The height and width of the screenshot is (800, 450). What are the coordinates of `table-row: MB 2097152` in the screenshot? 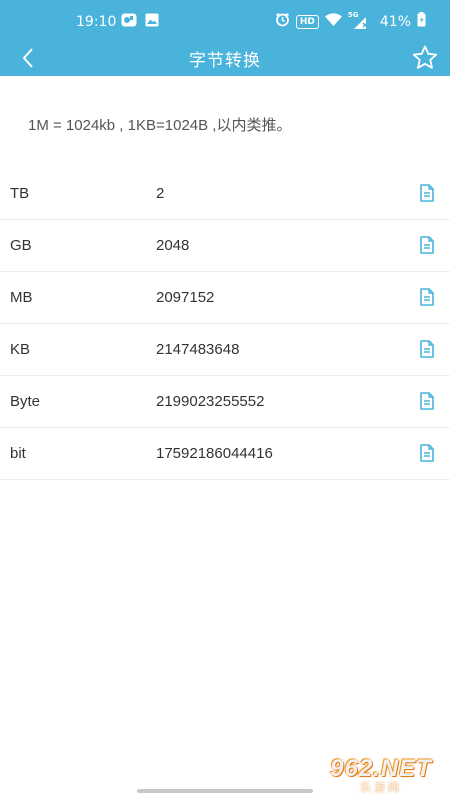 It's located at (225, 298).